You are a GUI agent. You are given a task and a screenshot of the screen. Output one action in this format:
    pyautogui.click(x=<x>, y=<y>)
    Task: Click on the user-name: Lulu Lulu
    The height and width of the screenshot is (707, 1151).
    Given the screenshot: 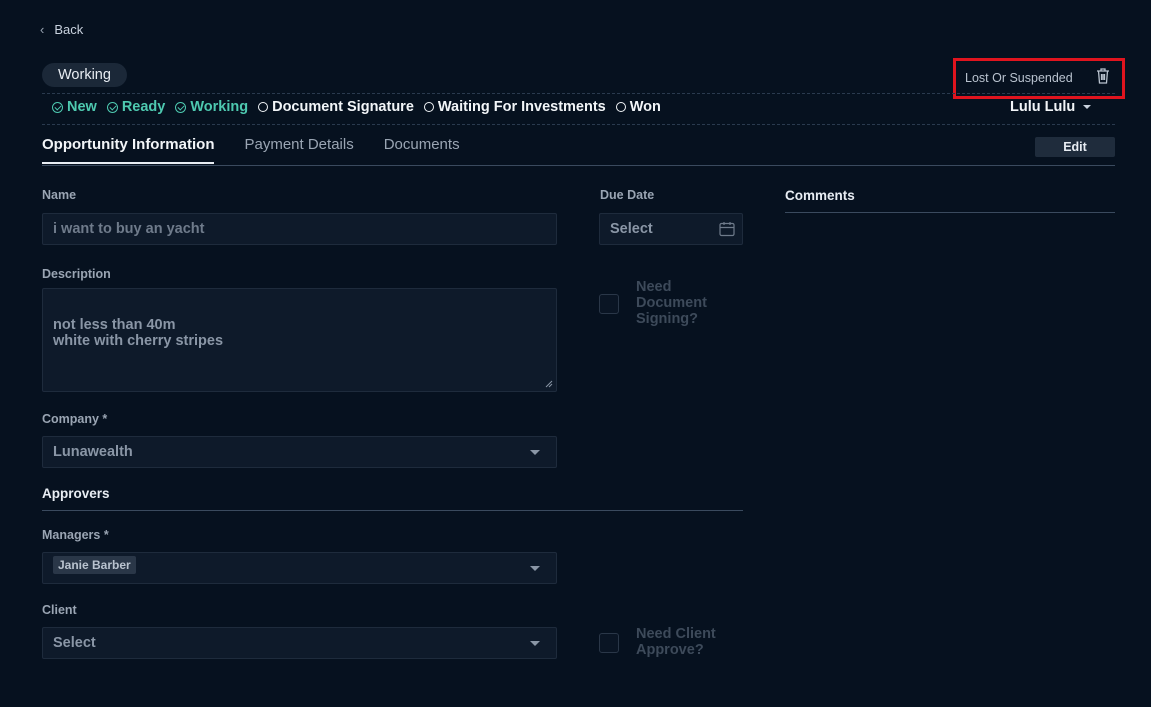 What is the action you would take?
    pyautogui.click(x=1043, y=107)
    